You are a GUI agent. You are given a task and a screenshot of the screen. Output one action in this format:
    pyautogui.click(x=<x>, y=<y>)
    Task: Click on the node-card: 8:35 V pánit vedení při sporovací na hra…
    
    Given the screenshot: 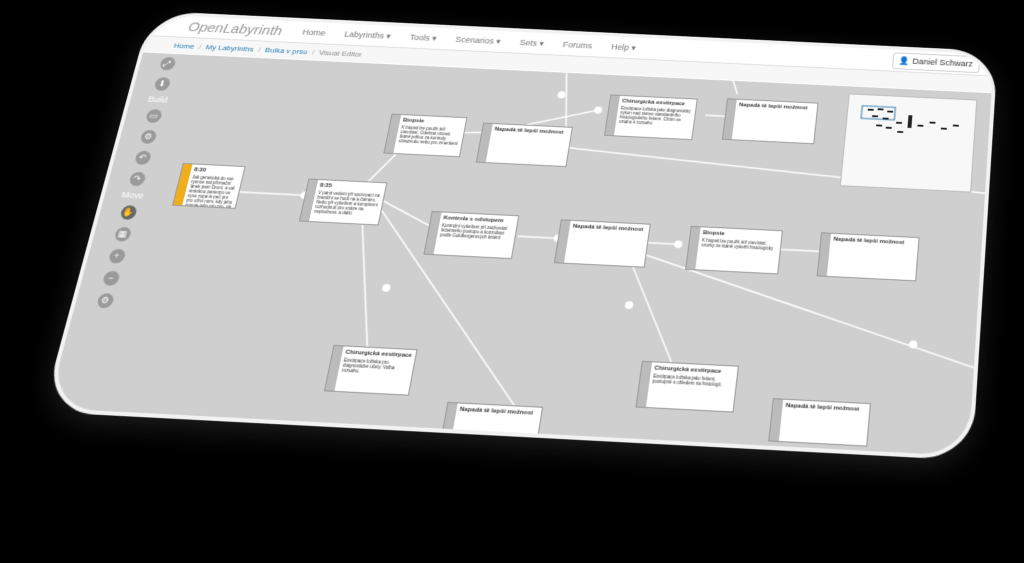 What is the action you would take?
    pyautogui.click(x=343, y=202)
    